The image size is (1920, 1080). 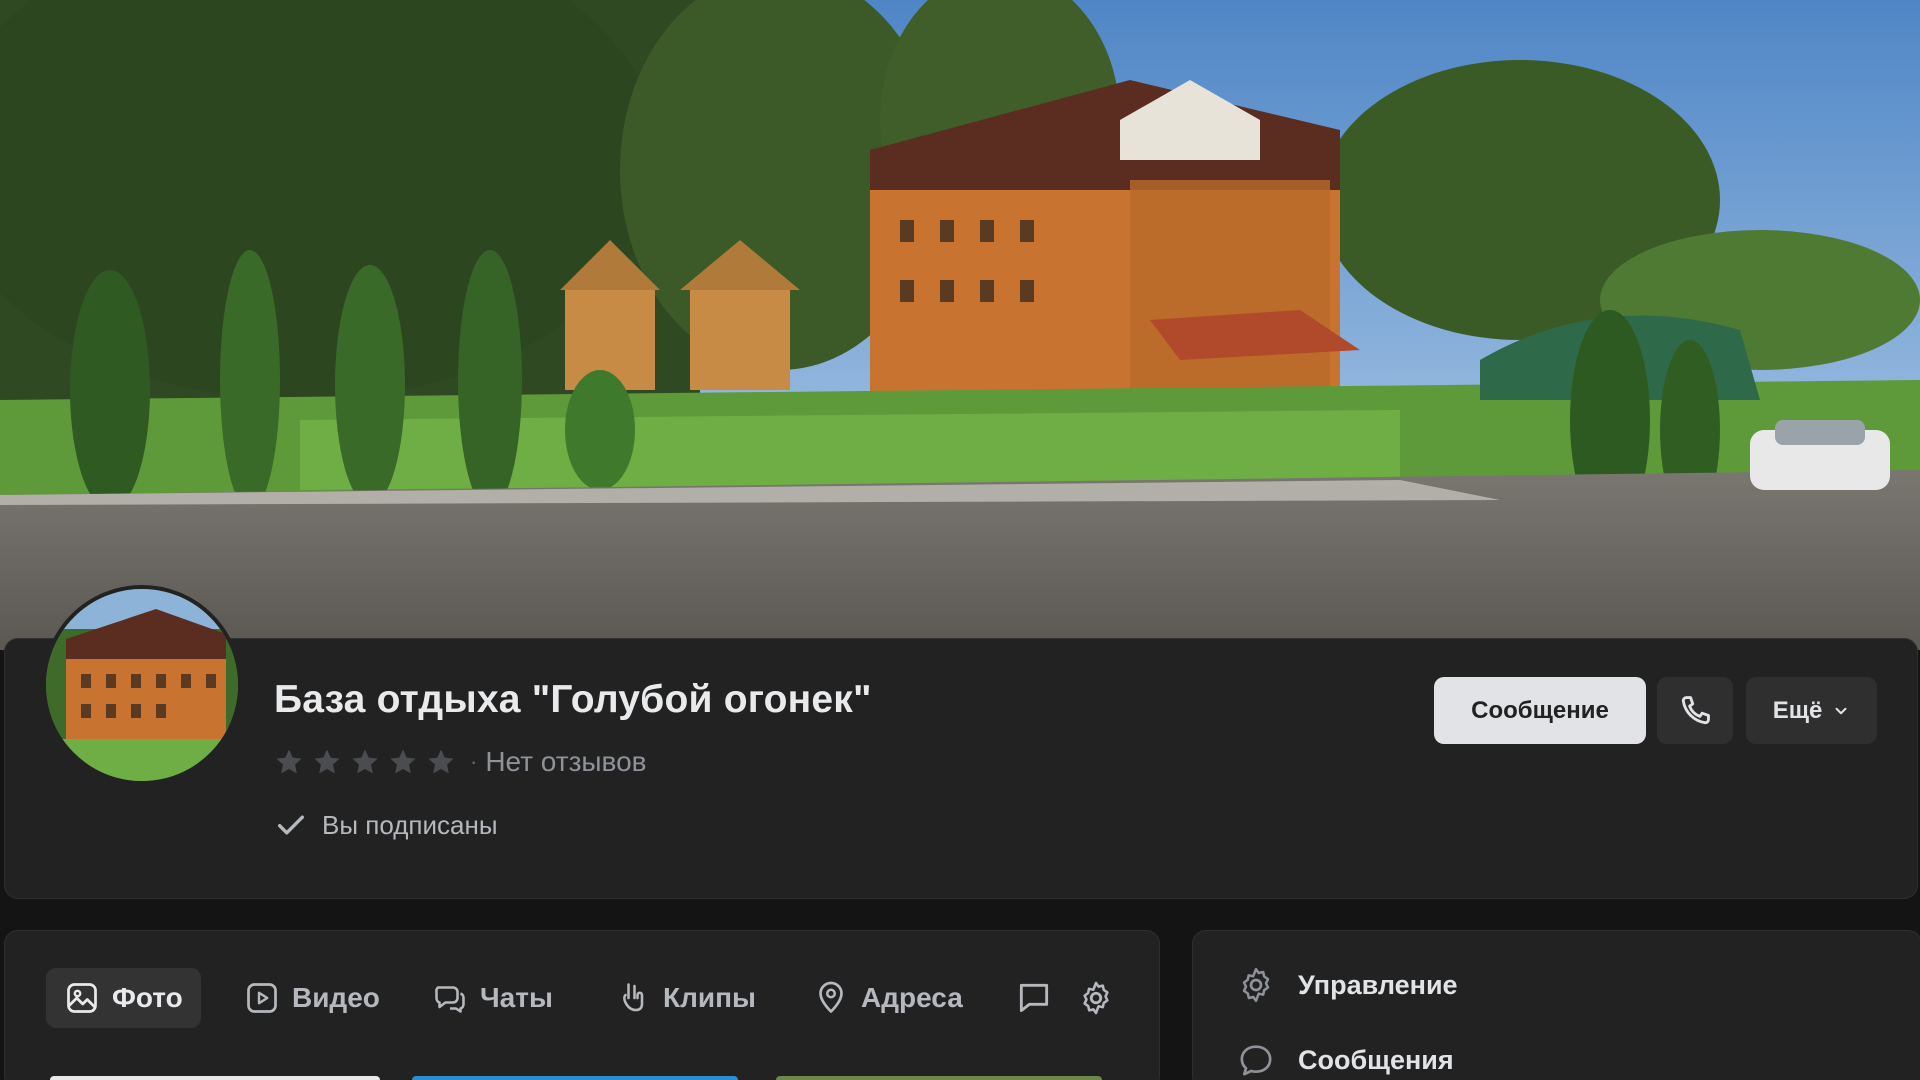 What do you see at coordinates (410, 824) in the screenshot?
I see `subscribed-label: Вы подписаны` at bounding box center [410, 824].